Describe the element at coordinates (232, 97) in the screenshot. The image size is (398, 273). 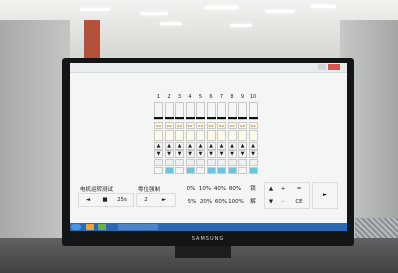
I see `column-number: 8` at that location.